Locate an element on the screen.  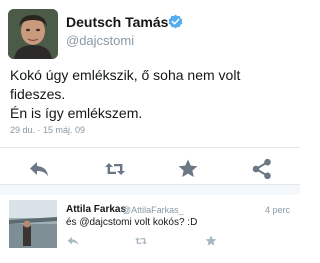
reply-author-handle: @AttilaFarkas_ is located at coordinates (153, 210).